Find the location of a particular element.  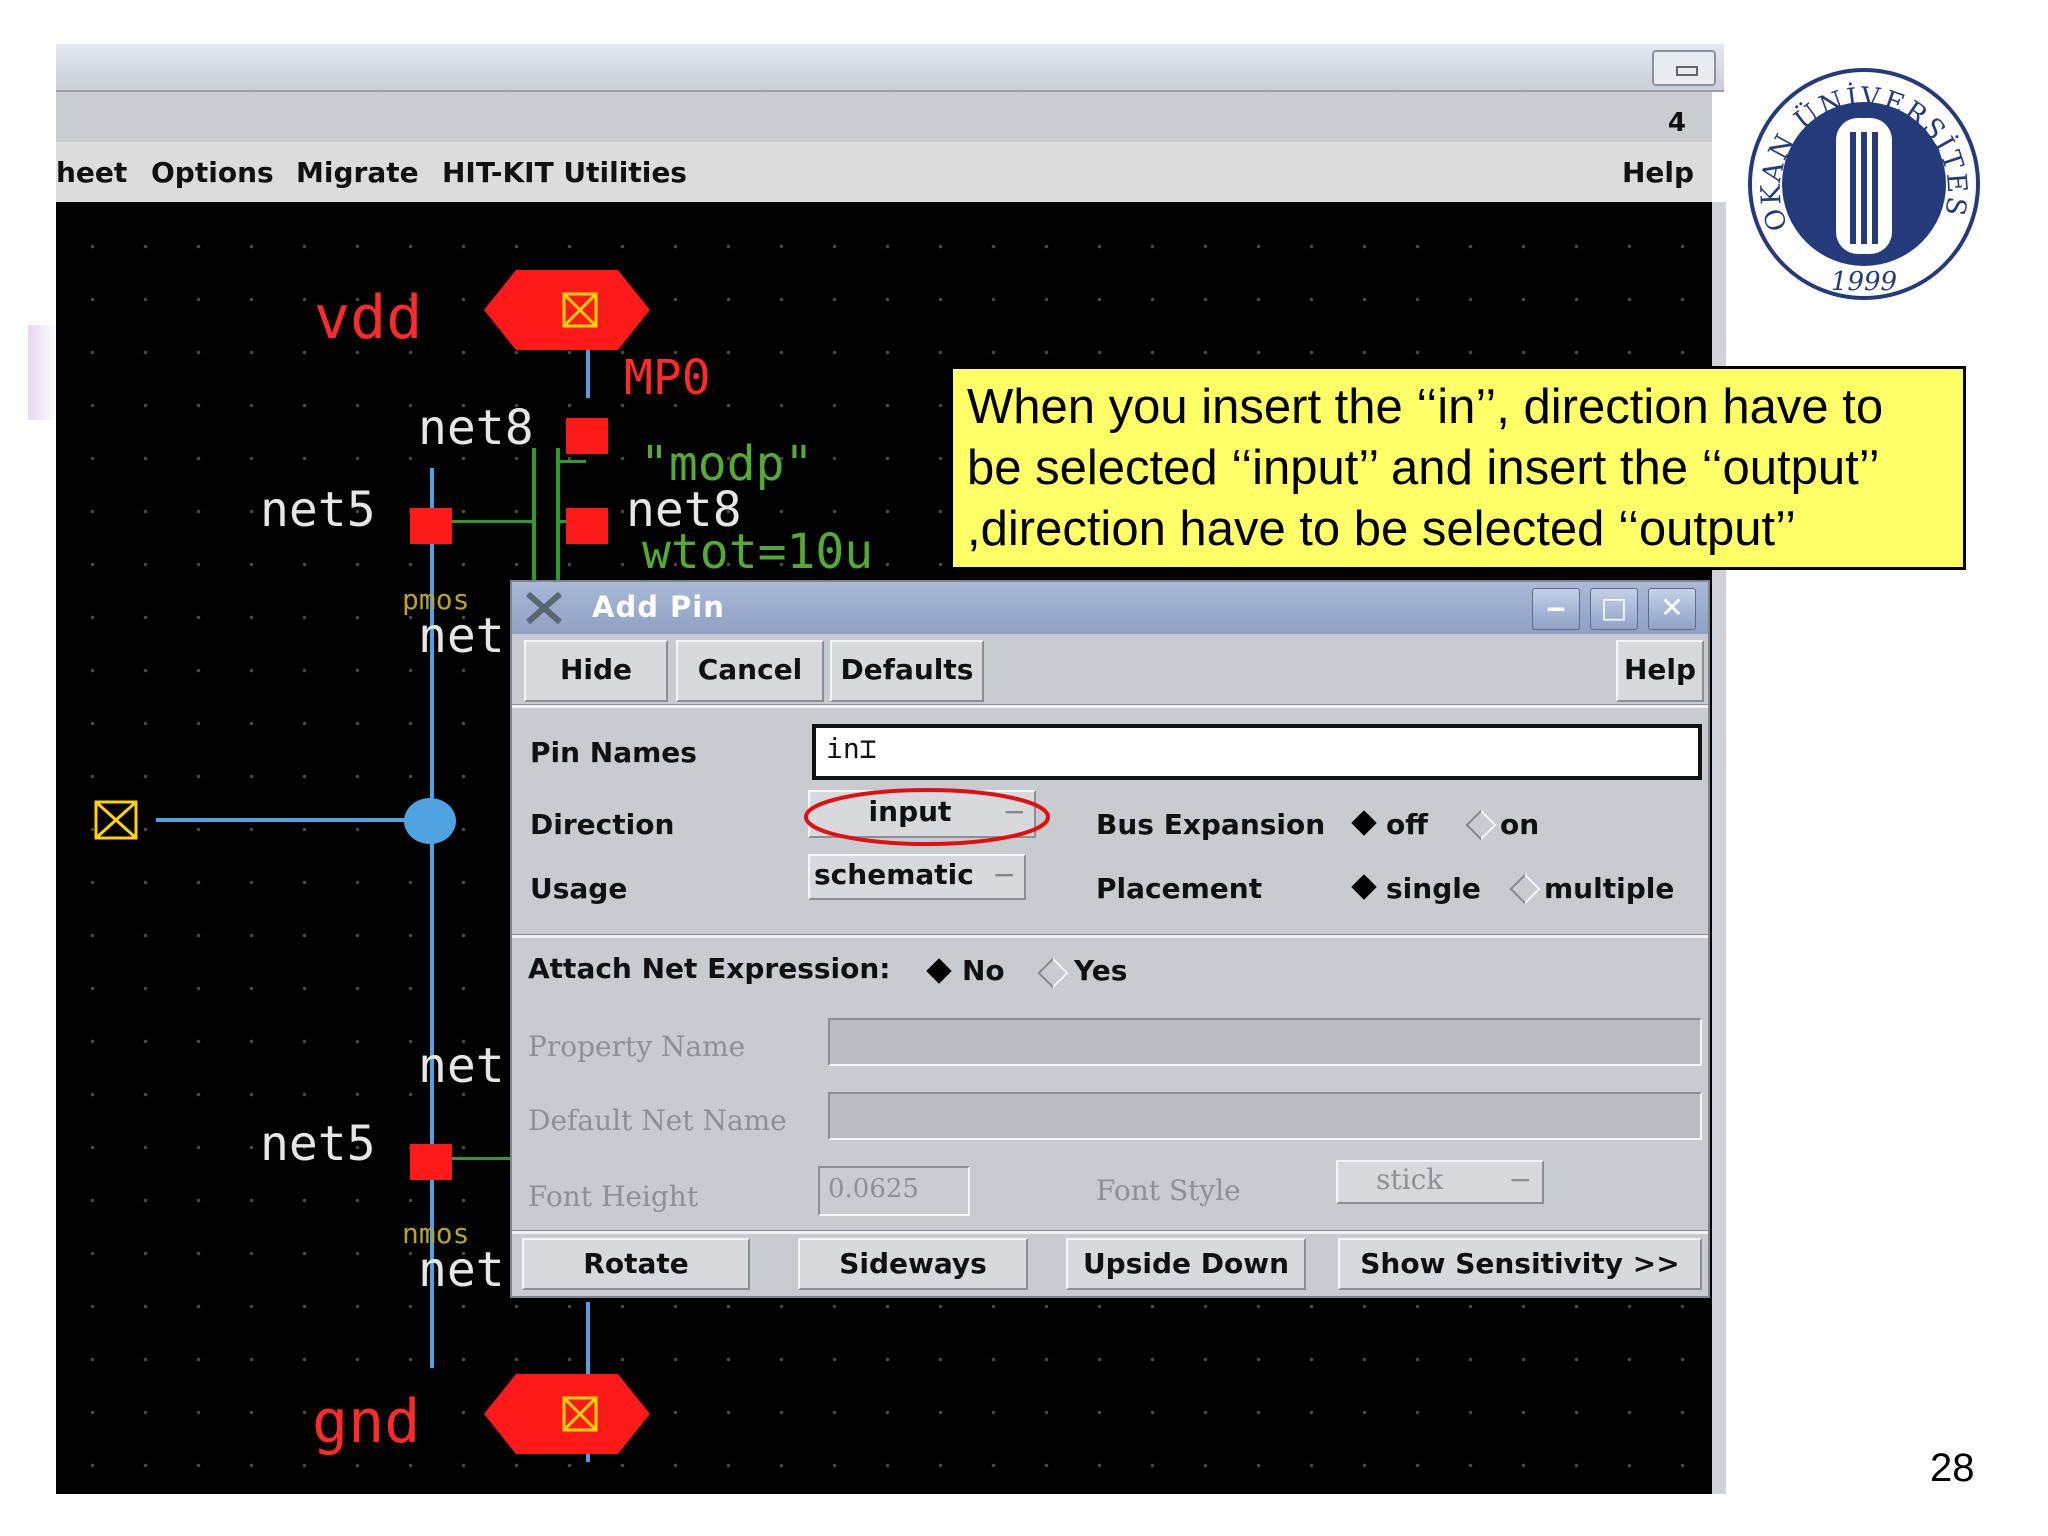

close-icon: ✕ is located at coordinates (1672, 607).